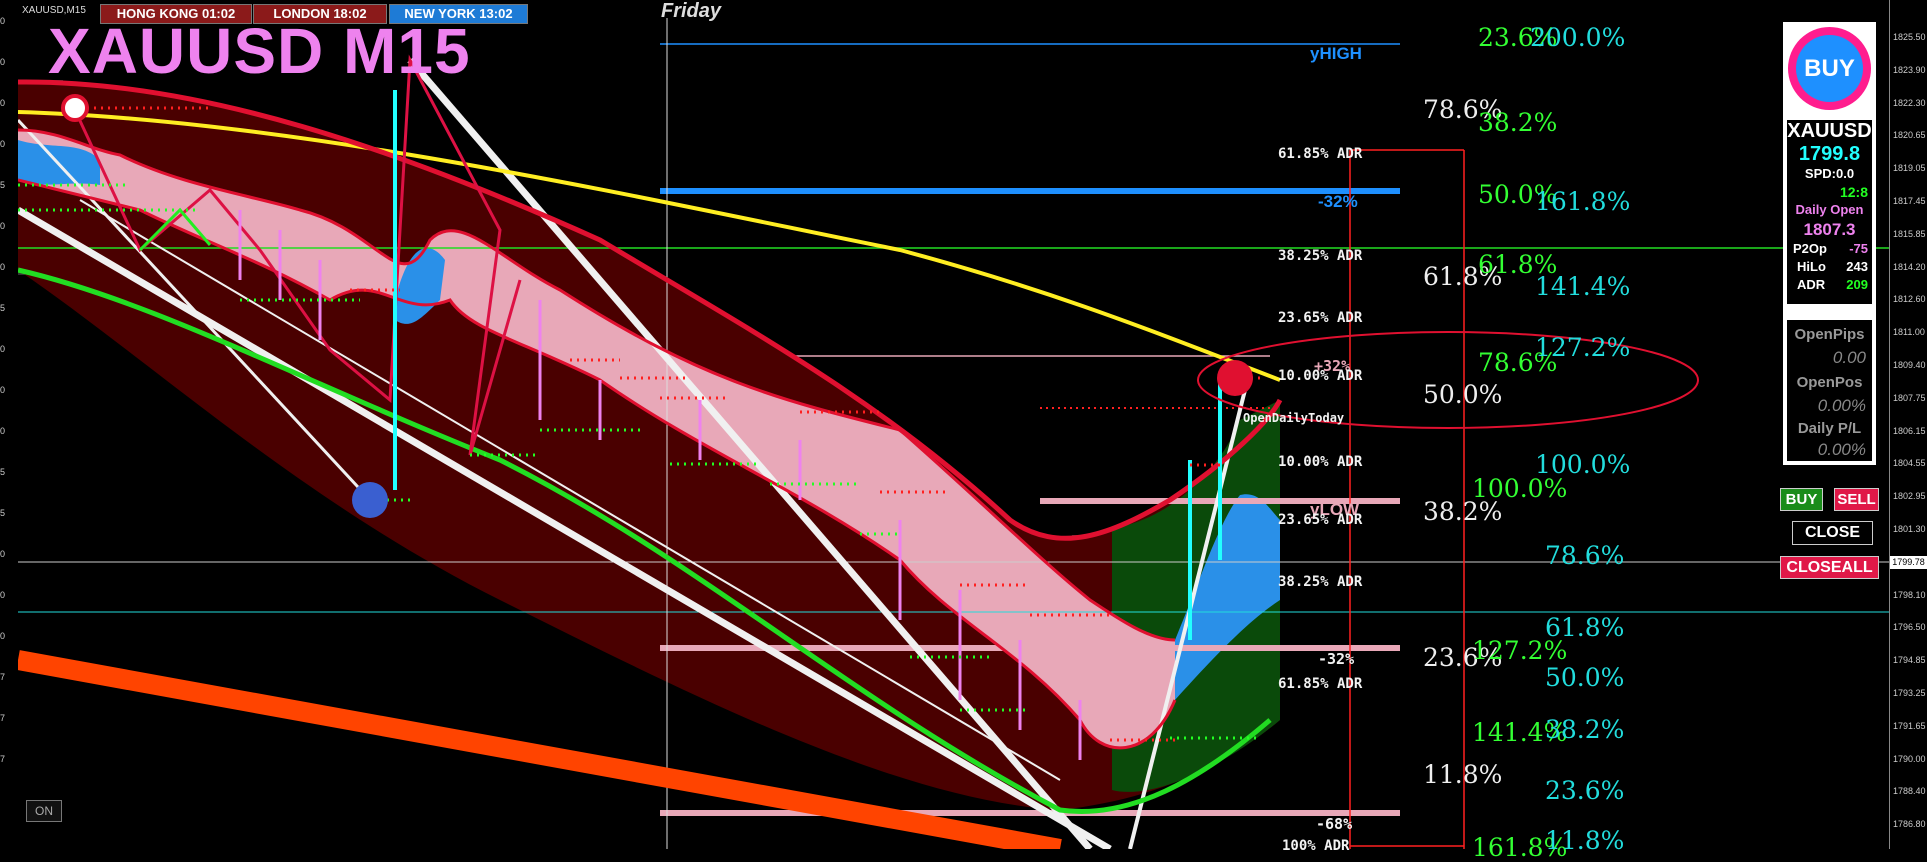 The image size is (1927, 862). I want to click on buy-circle-label: BUY, so click(1829, 68).